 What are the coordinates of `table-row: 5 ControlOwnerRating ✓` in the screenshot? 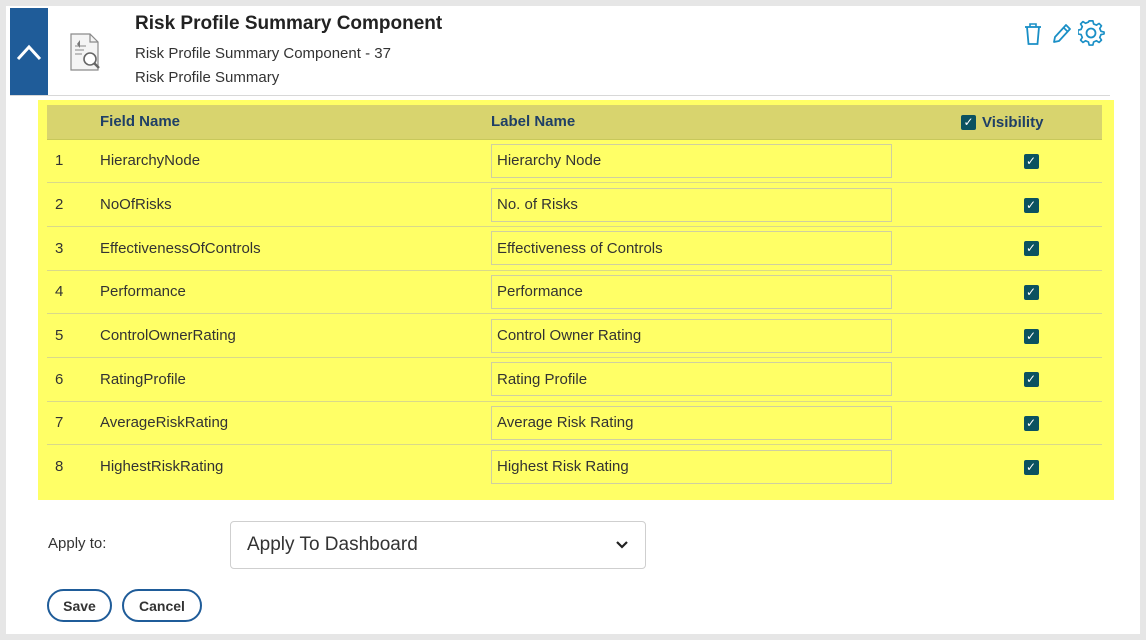 It's located at (574, 335).